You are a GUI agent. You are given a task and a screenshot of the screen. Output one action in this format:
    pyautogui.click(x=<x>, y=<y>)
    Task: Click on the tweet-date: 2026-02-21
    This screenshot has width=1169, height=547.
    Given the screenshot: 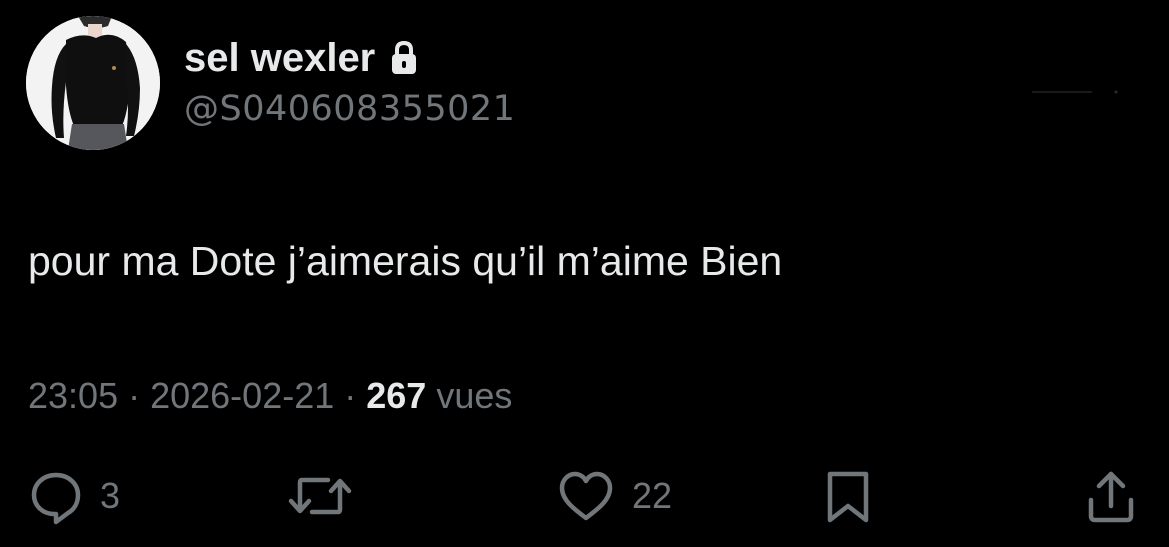 What is the action you would take?
    pyautogui.click(x=242, y=395)
    